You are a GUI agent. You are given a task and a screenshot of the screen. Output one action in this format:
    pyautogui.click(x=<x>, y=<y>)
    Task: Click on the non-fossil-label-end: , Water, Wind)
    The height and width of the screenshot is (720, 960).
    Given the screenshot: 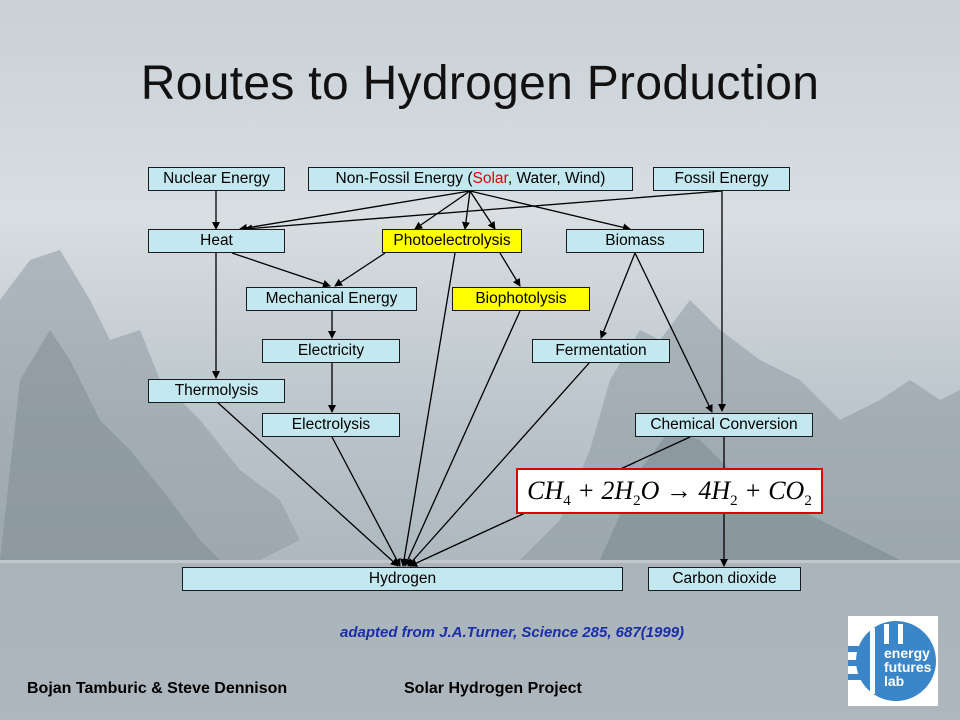 What is the action you would take?
    pyautogui.click(x=556, y=178)
    